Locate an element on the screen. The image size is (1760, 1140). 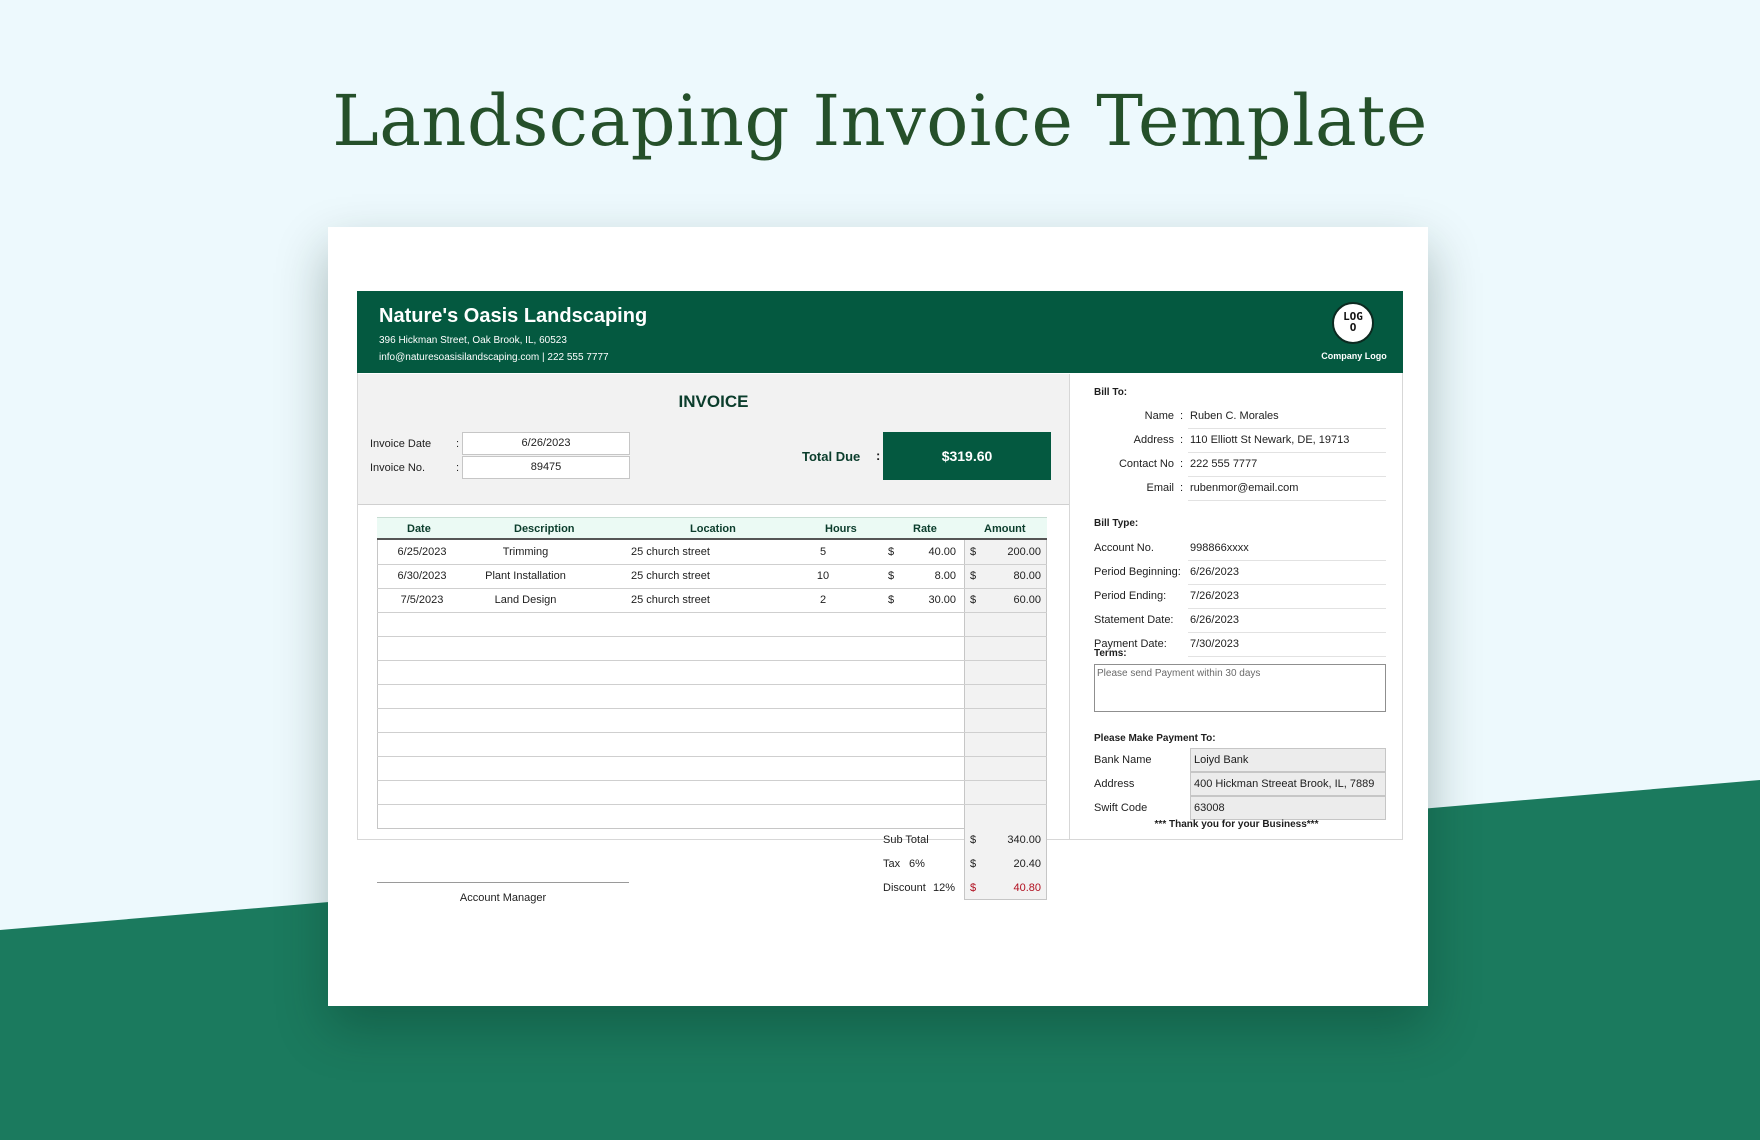
bank-name-label: Bank Name is located at coordinates (1123, 760).